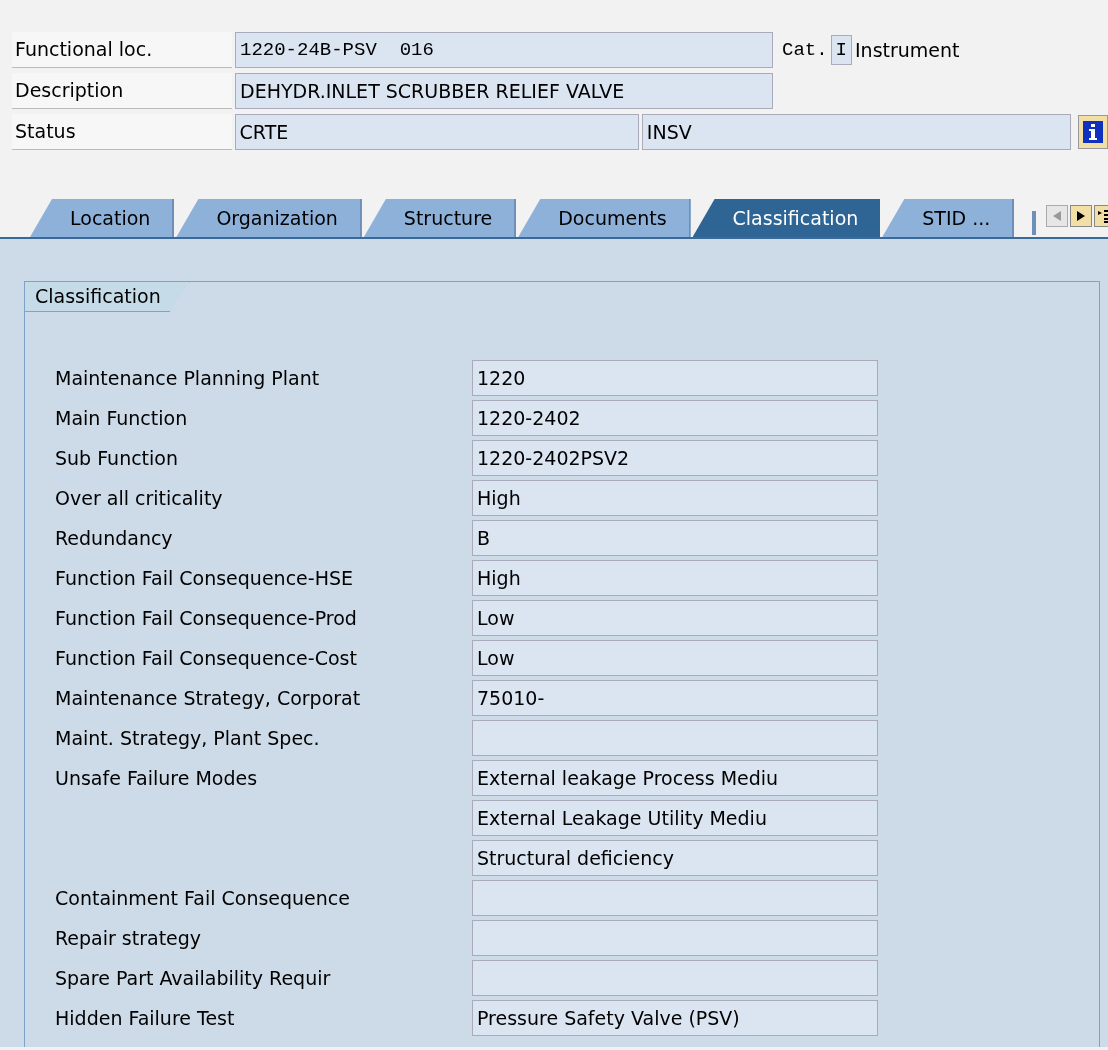 The image size is (1108, 1050). I want to click on info-icon, so click(1093, 132).